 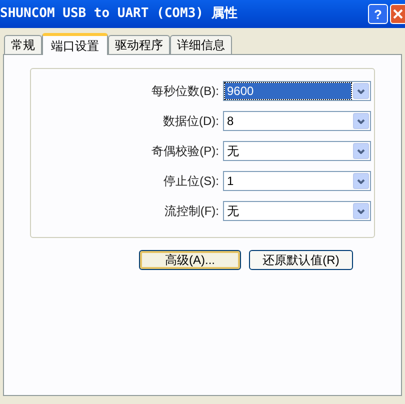 What do you see at coordinates (297, 121) in the screenshot?
I see `dropdown: 8` at bounding box center [297, 121].